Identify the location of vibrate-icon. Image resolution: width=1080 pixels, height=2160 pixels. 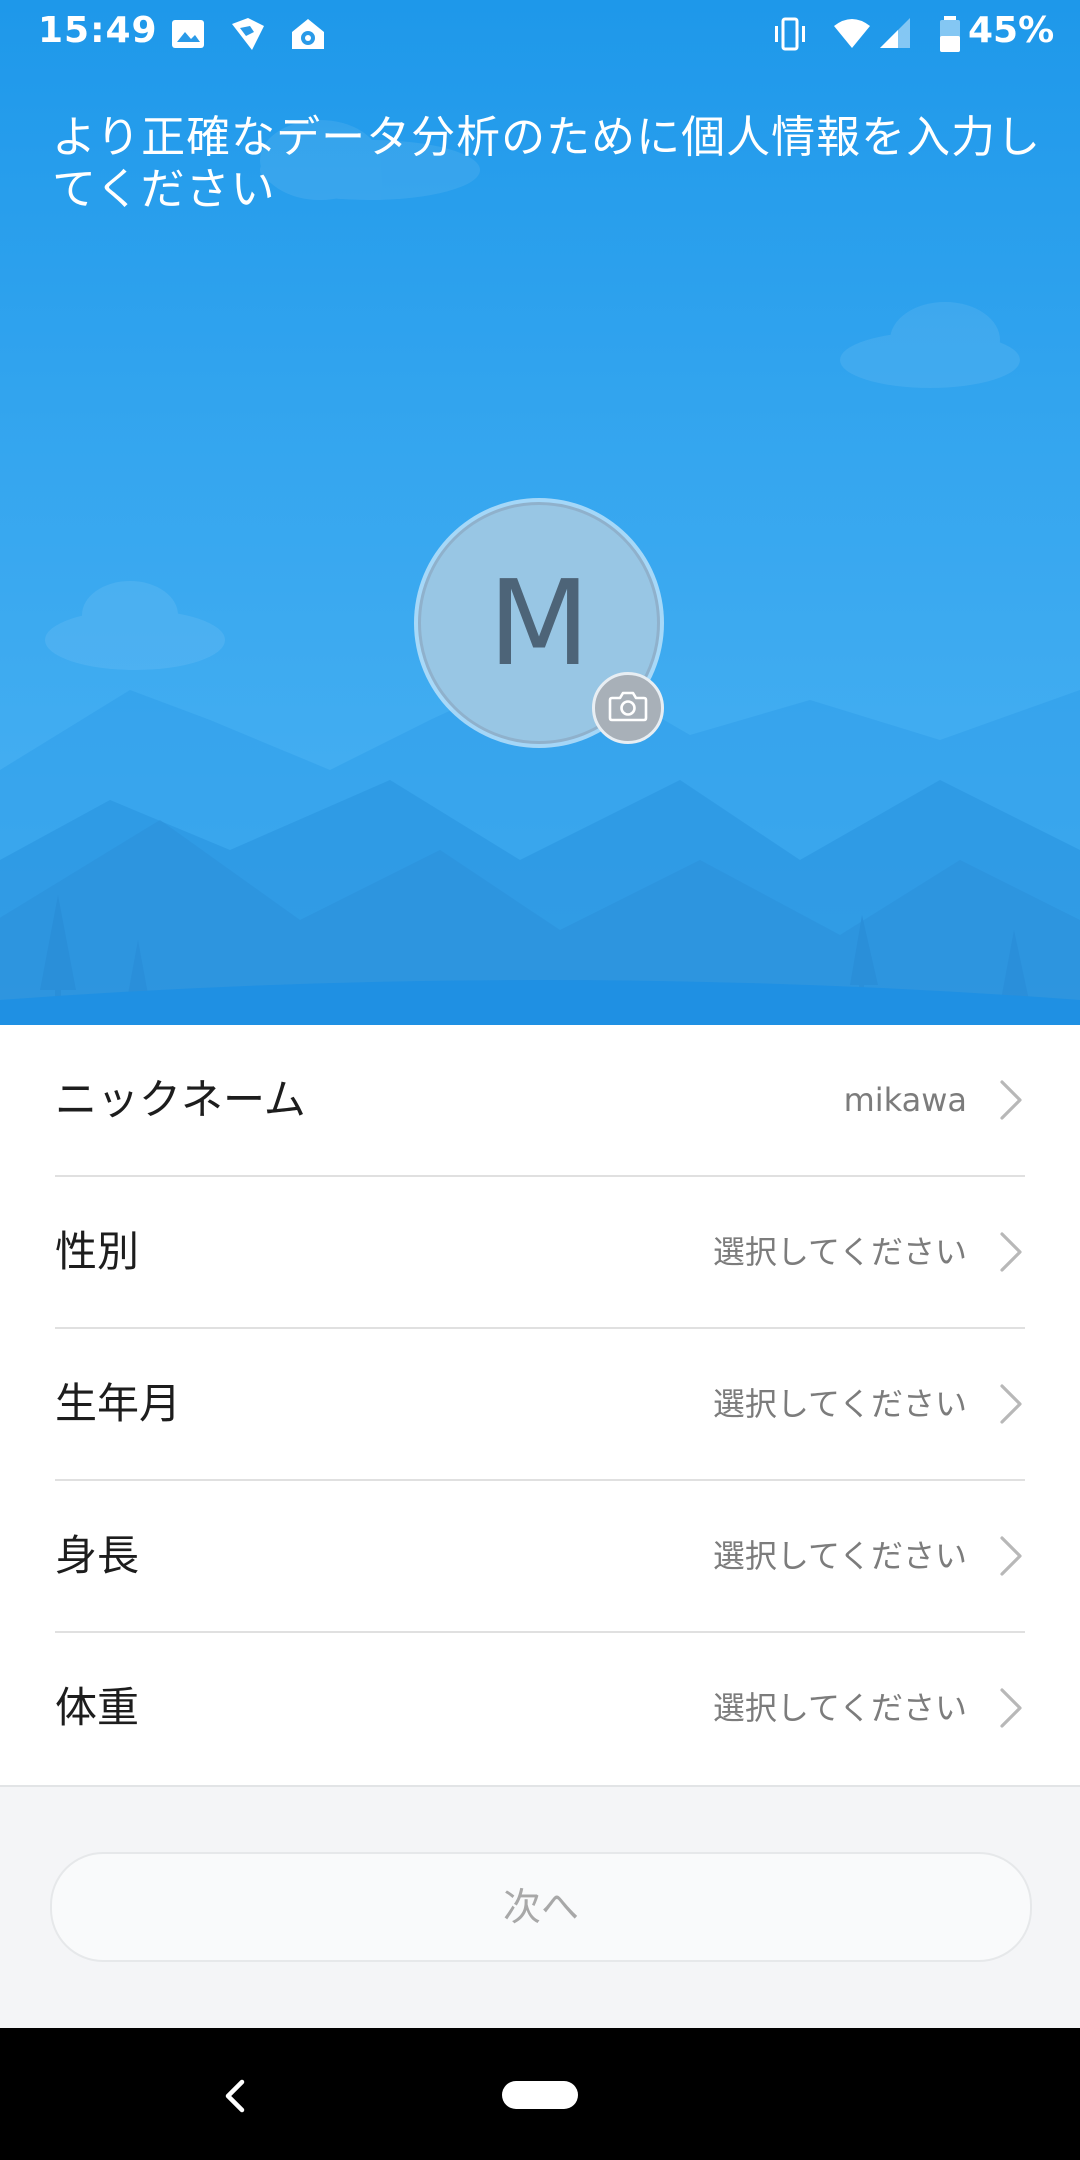
(790, 34).